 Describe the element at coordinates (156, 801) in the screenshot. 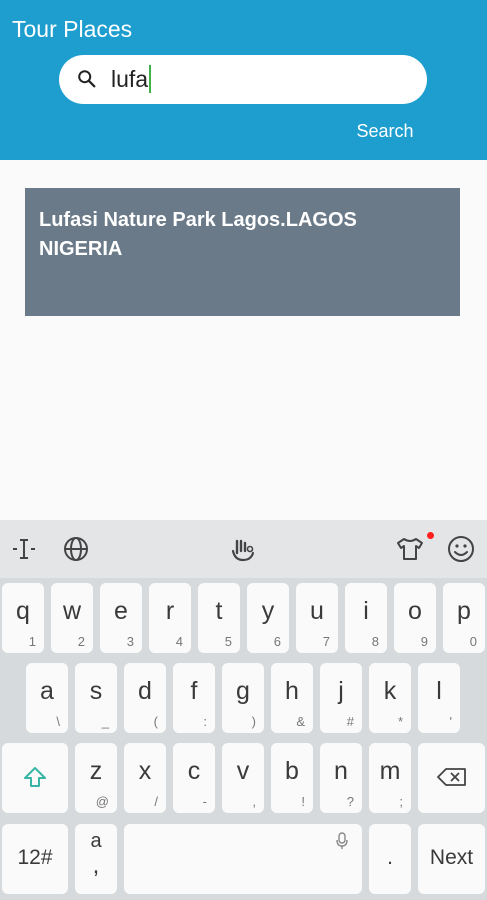

I see `key-symbol: /` at that location.